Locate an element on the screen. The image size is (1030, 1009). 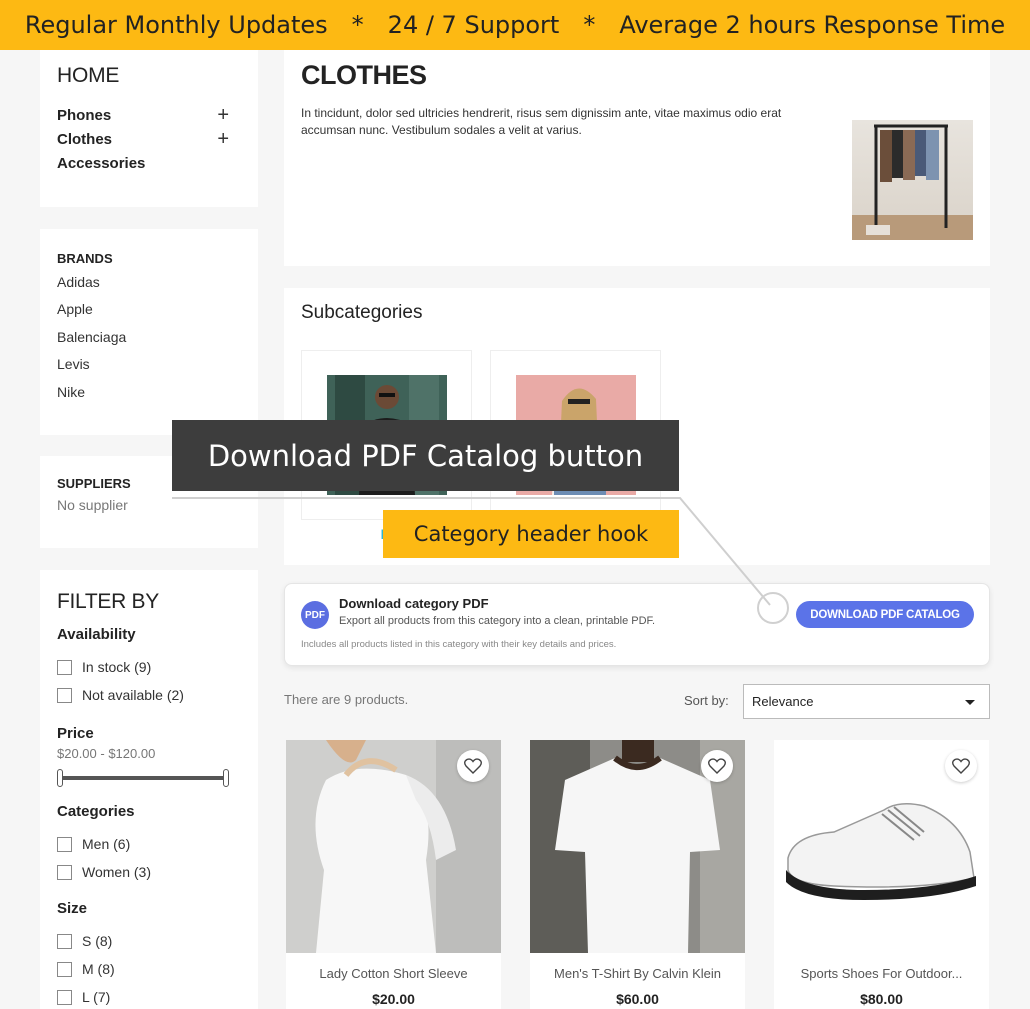
brands-title: BRANDS is located at coordinates (85, 258).